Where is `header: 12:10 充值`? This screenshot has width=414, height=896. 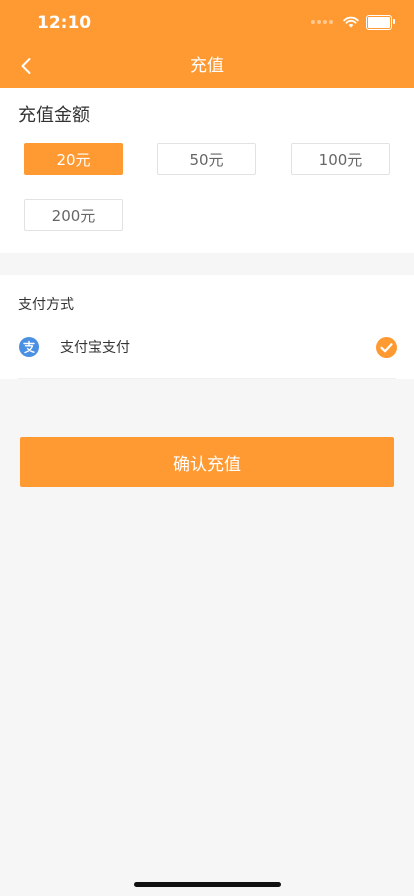
header: 12:10 充值 is located at coordinates (207, 44).